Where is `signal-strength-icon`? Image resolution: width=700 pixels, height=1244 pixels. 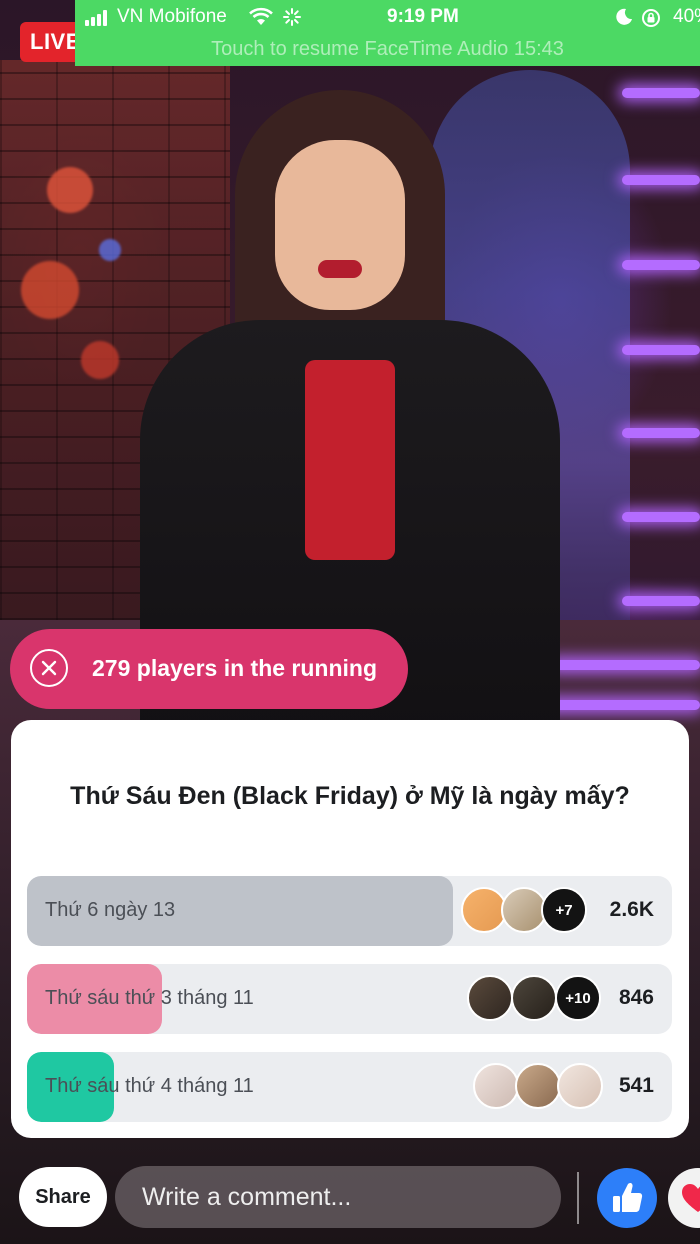 signal-strength-icon is located at coordinates (98, 18).